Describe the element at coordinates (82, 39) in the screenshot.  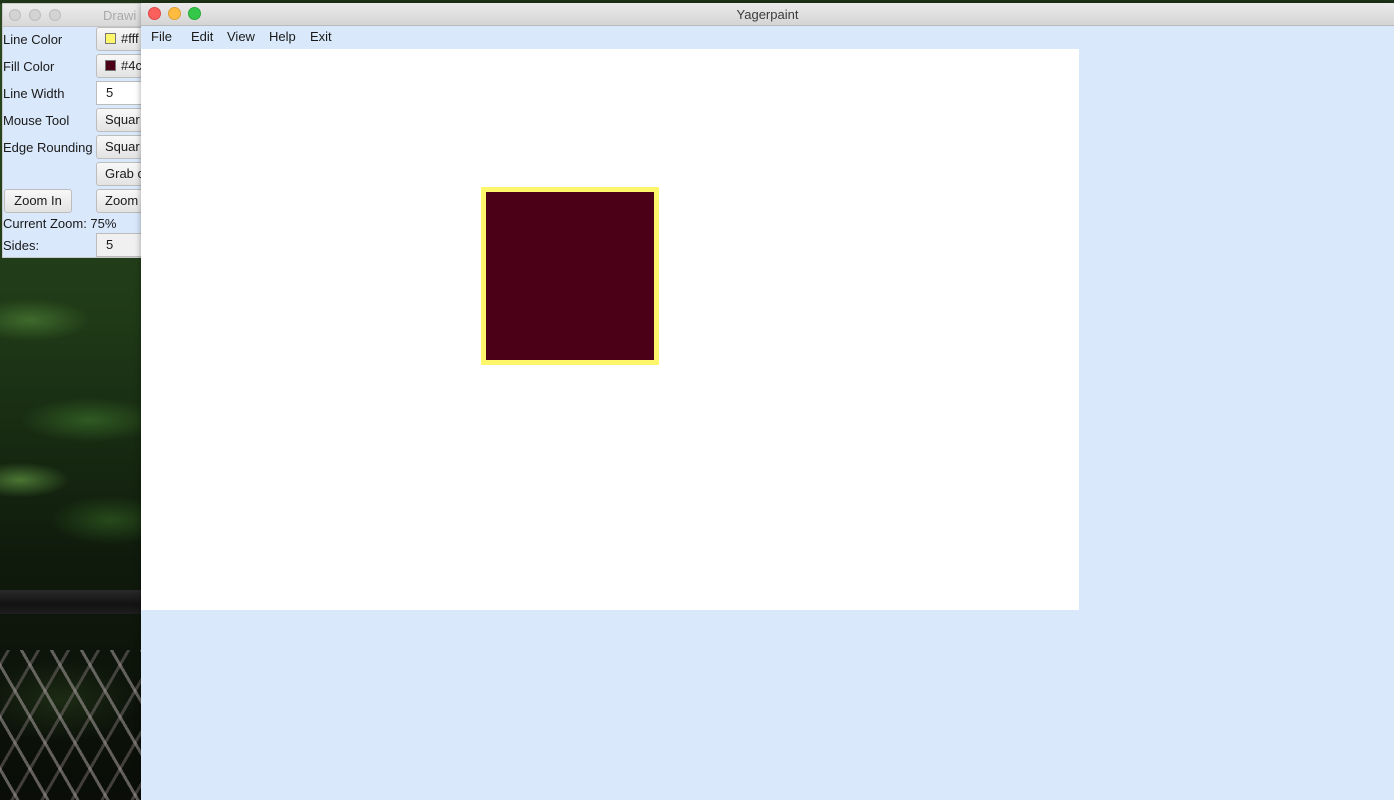
I see `line-color-row: Line Color #fff` at that location.